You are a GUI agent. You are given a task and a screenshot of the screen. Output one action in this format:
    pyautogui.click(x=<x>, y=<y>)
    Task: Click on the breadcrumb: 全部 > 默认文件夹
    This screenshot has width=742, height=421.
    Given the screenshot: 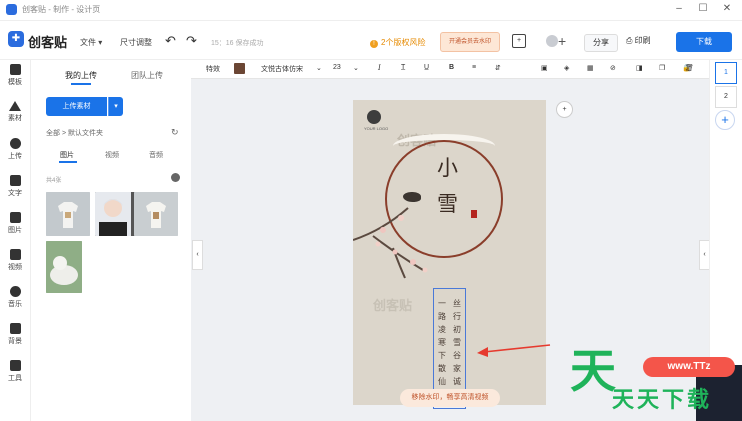 What is the action you would take?
    pyautogui.click(x=74, y=133)
    